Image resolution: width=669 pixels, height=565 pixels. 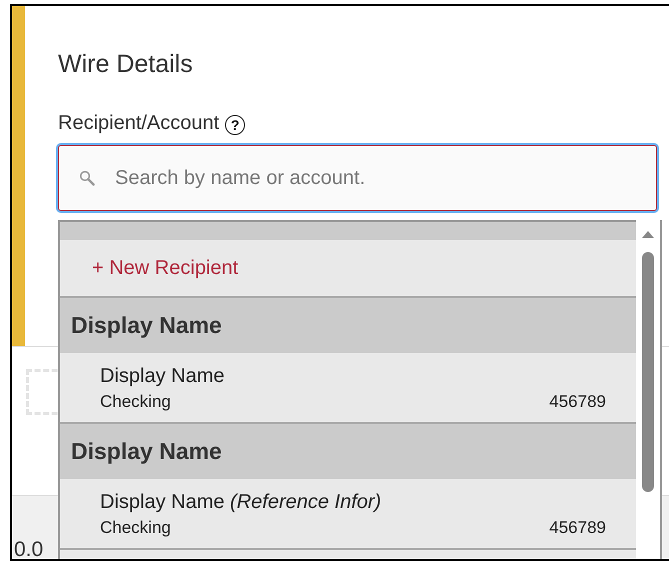 I want to click on amount-text: 0.0, so click(x=29, y=548).